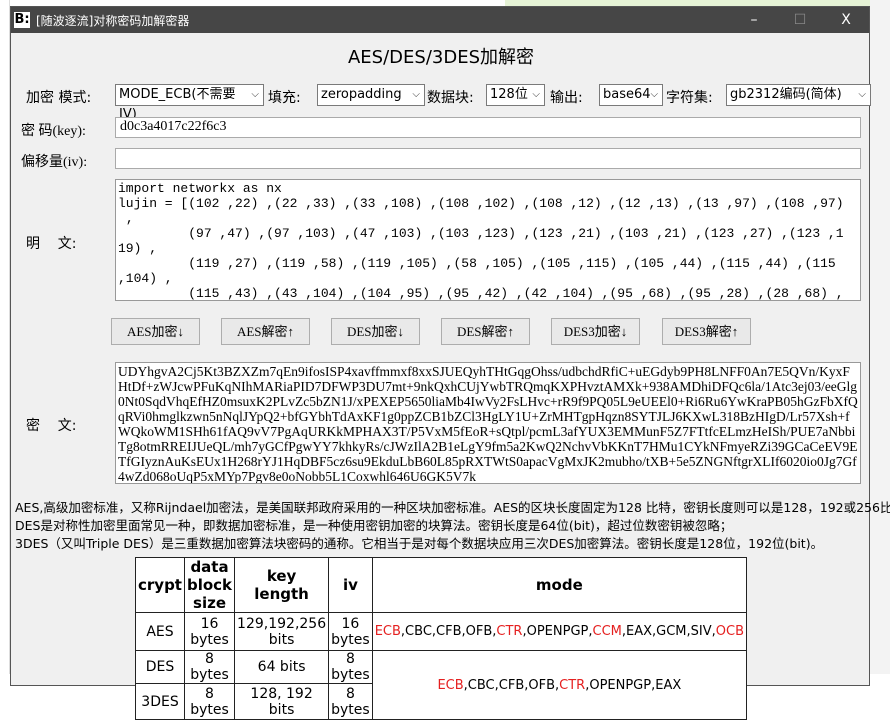 Image resolution: width=890 pixels, height=720 pixels. Describe the element at coordinates (633, 685) in the screenshot. I see `mode-text: ,OPENPGP,EAX` at that location.